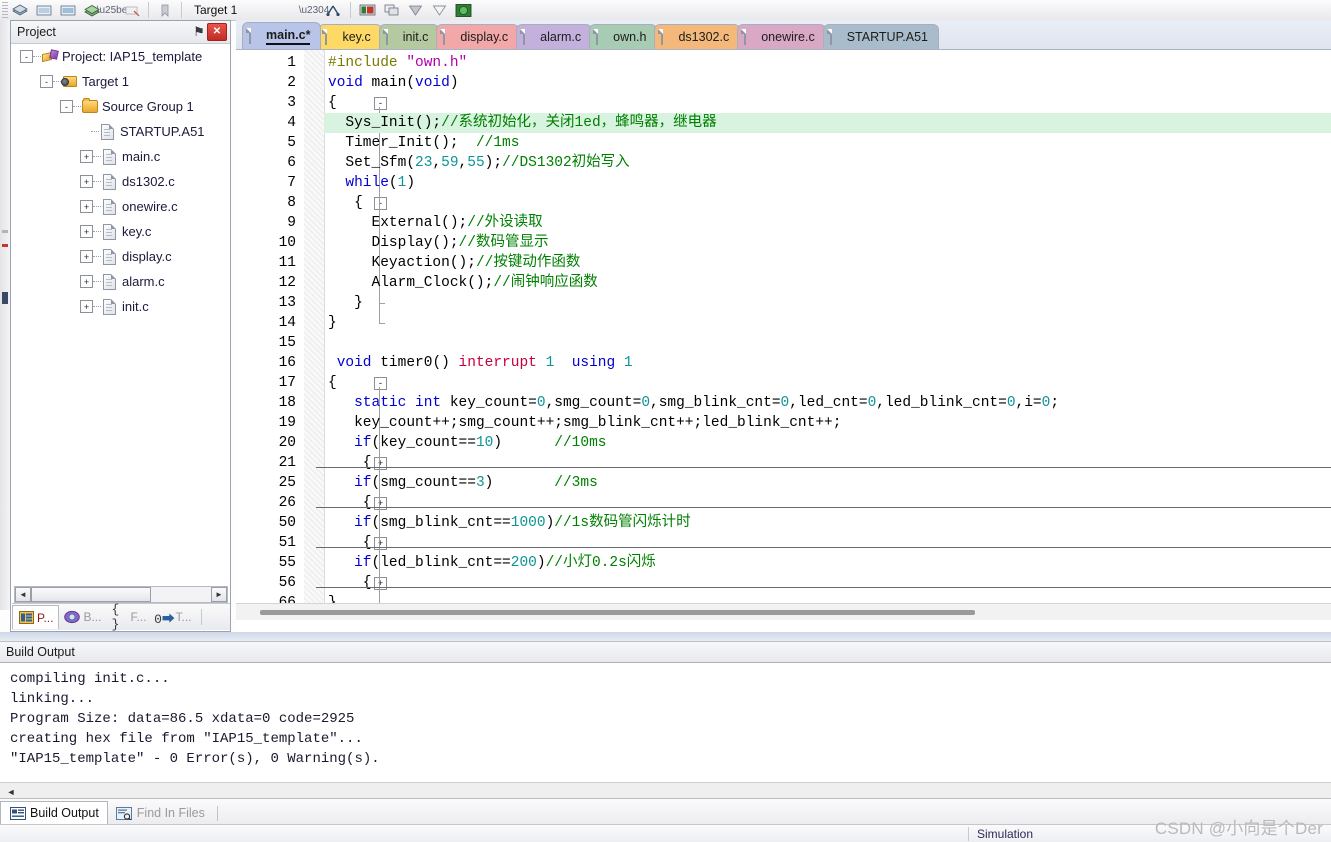 The width and height of the screenshot is (1331, 842). Describe the element at coordinates (121, 306) in the screenshot. I see `tree-item-init-c: + init.c` at that location.